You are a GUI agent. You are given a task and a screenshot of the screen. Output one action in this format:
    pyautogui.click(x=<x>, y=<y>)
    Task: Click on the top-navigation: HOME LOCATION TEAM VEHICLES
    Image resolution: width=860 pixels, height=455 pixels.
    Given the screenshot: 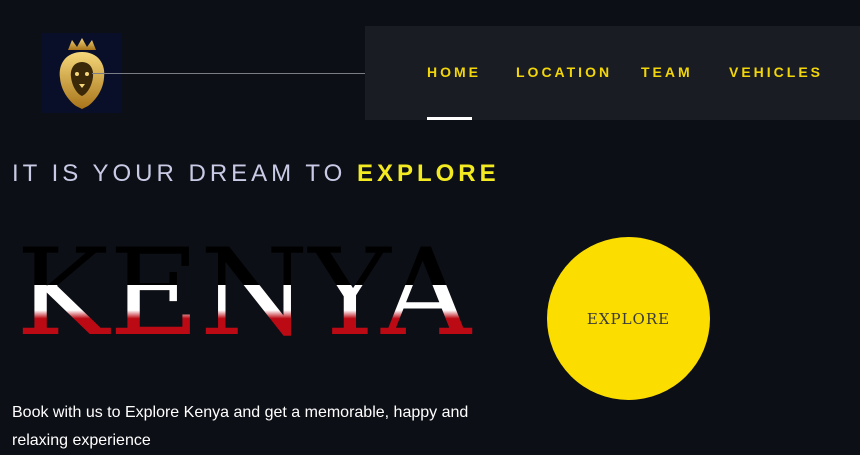 What is the action you would take?
    pyautogui.click(x=612, y=73)
    